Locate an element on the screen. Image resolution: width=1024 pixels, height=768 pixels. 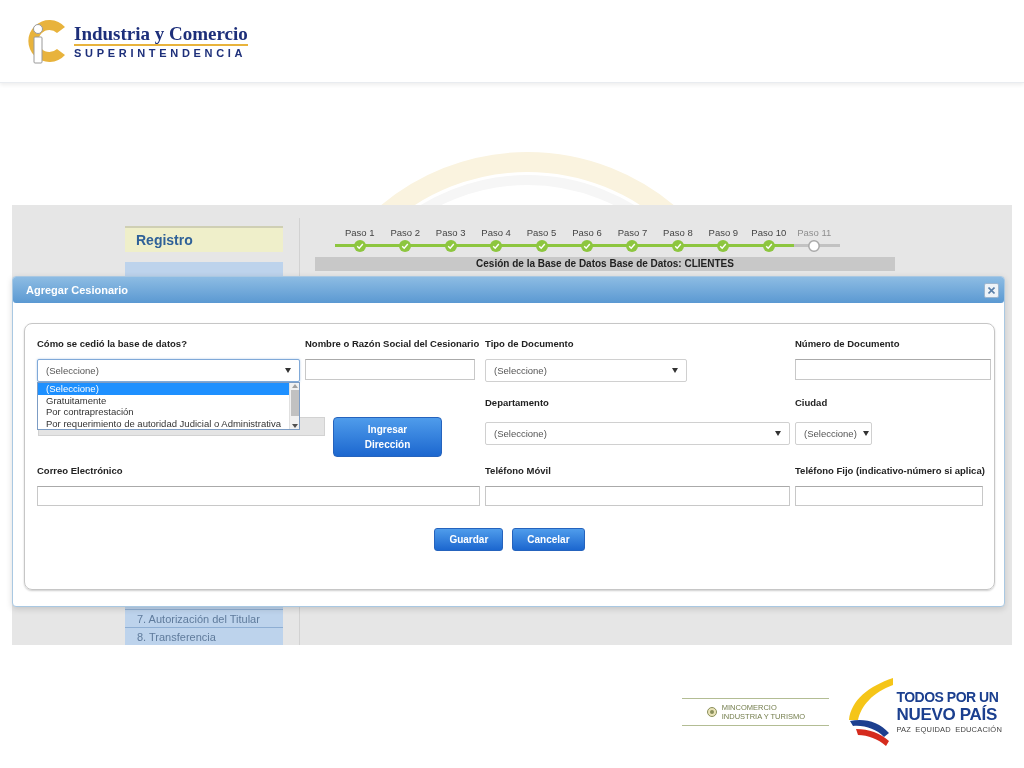
step-label: Paso 7 is located at coordinates (632, 232).